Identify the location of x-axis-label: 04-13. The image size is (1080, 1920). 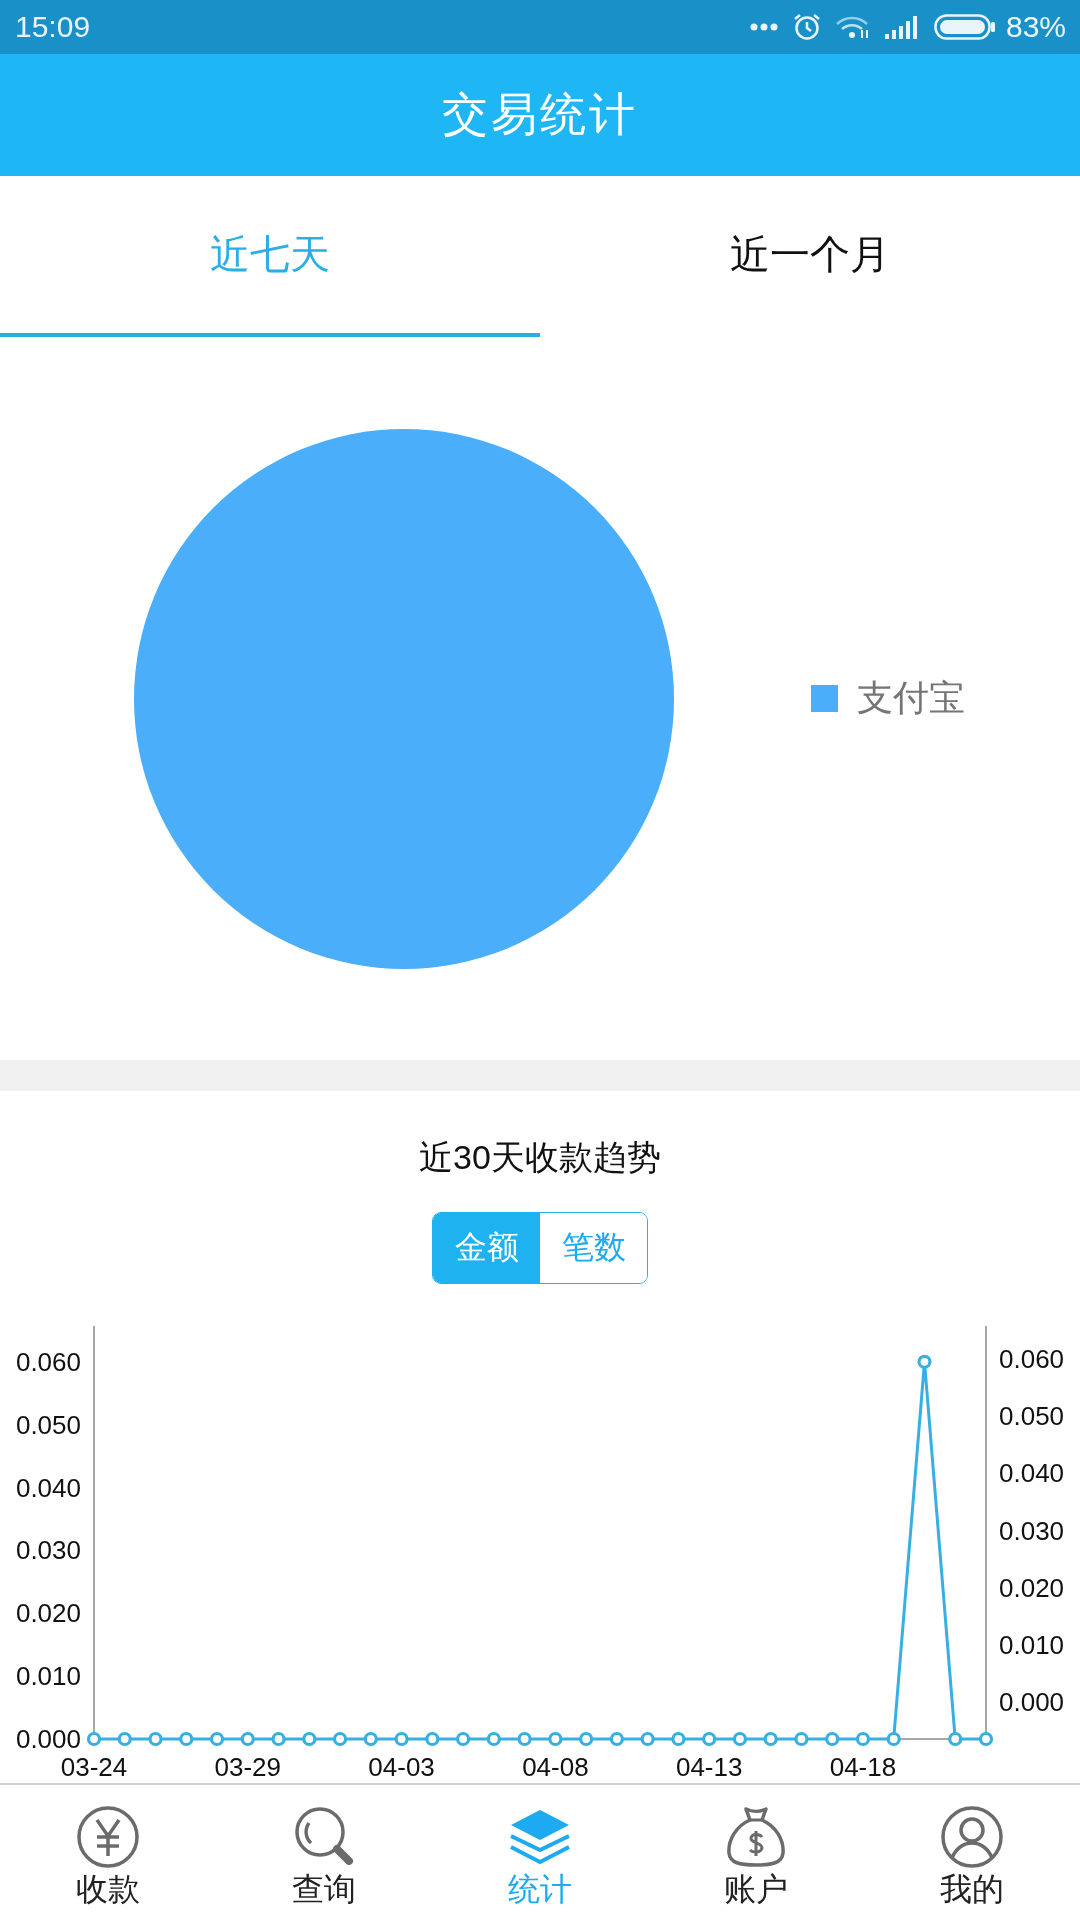
(709, 1767).